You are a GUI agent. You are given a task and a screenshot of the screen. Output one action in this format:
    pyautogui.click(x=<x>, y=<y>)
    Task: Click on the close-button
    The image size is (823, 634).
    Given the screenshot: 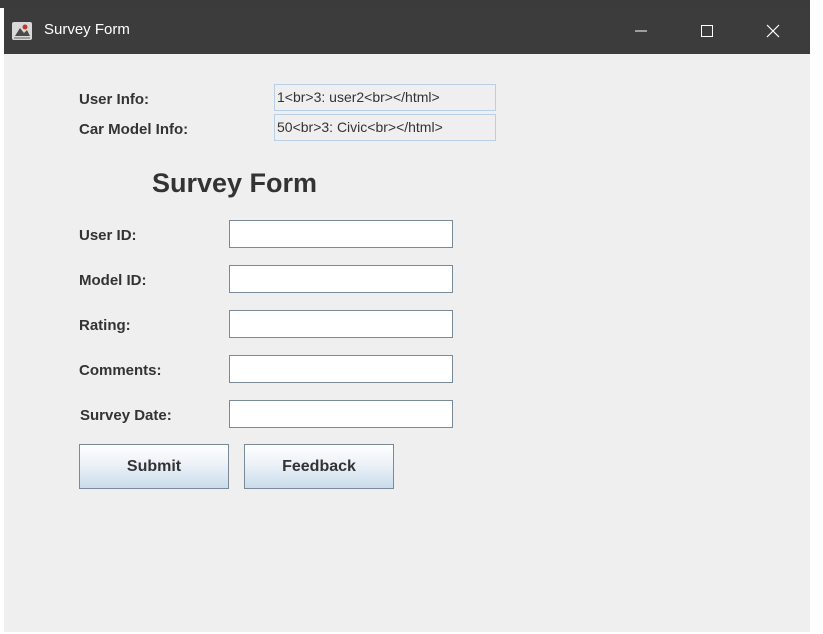 What is the action you would take?
    pyautogui.click(x=773, y=31)
    